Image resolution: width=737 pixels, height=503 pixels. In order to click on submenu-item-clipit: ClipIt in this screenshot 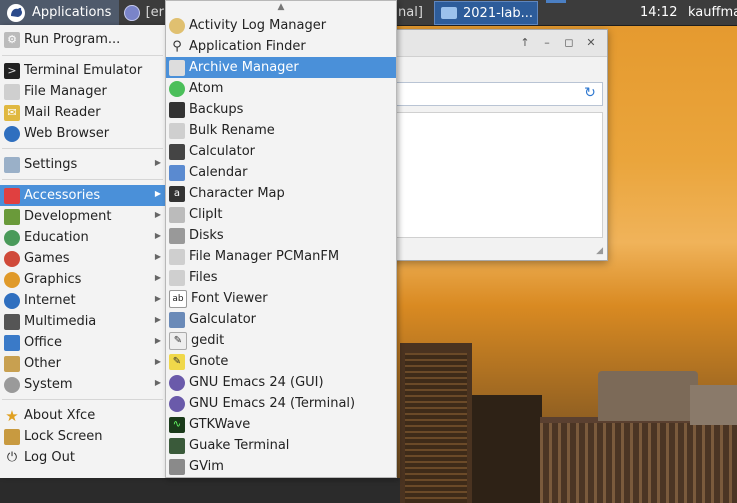, I will do `click(281, 214)`.